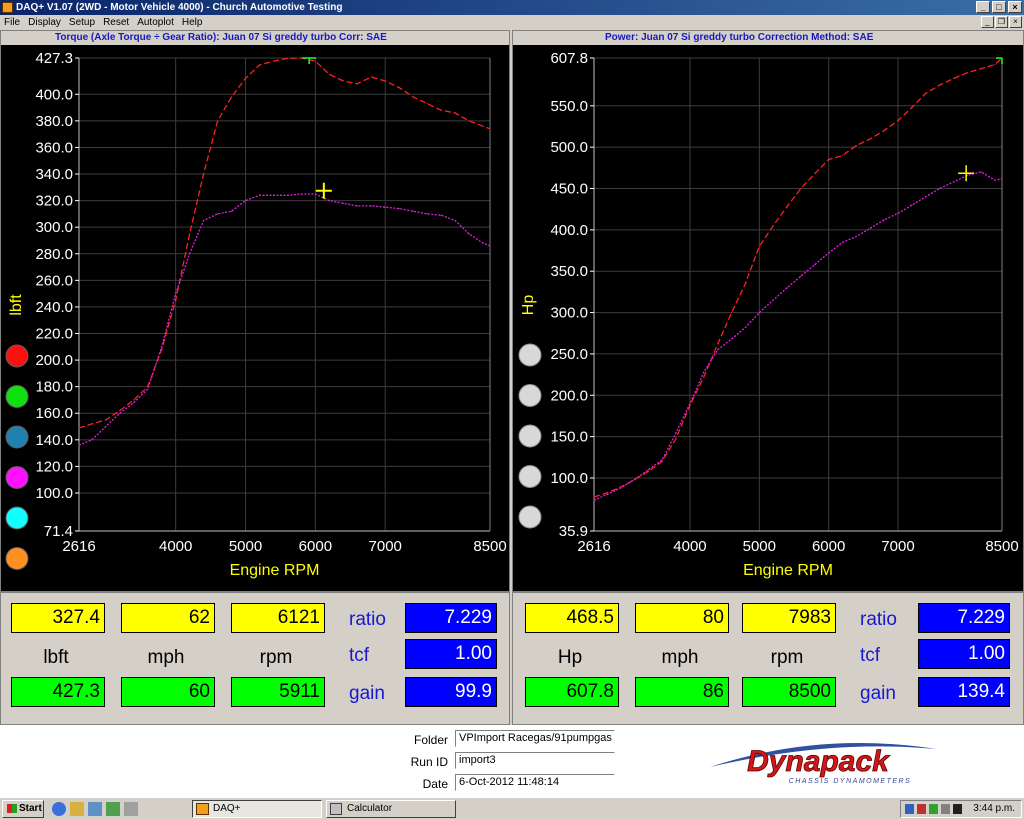 The height and width of the screenshot is (819, 1024). What do you see at coordinates (1015, 7) in the screenshot?
I see `close-button: ×` at bounding box center [1015, 7].